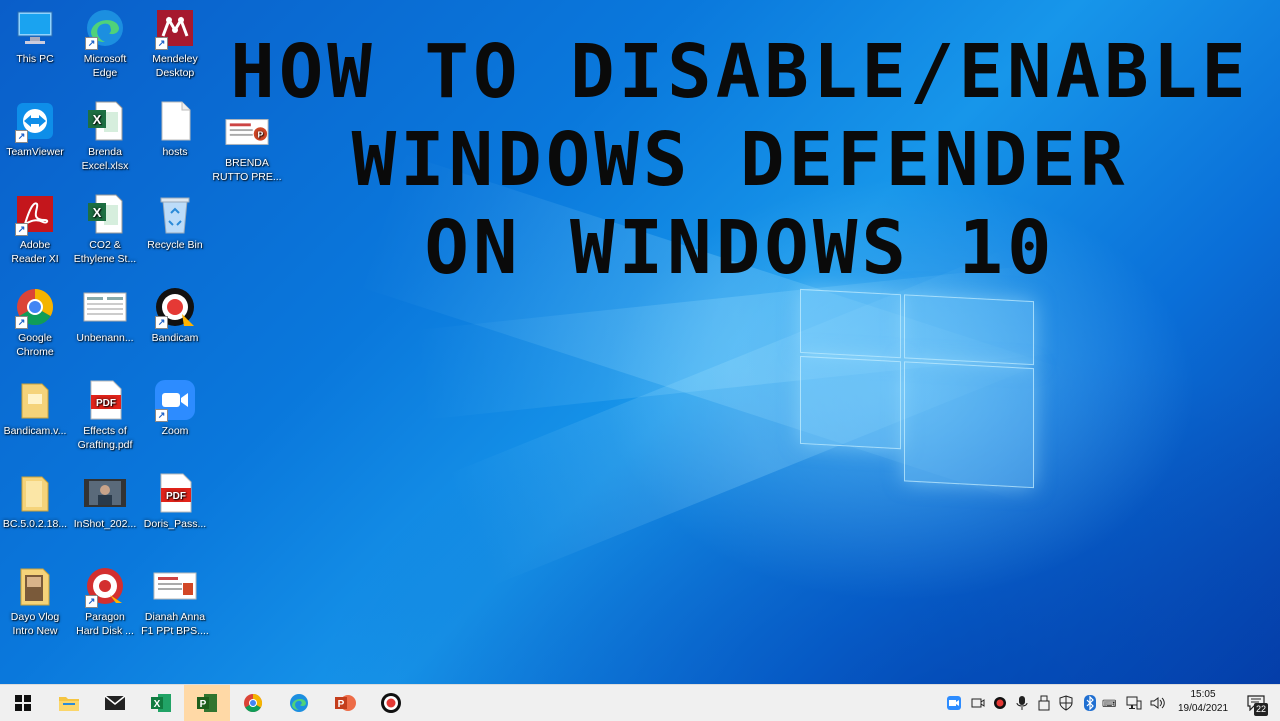 The image size is (1280, 721). Describe the element at coordinates (35, 307) in the screenshot. I see `chrome-icon: ↗` at that location.